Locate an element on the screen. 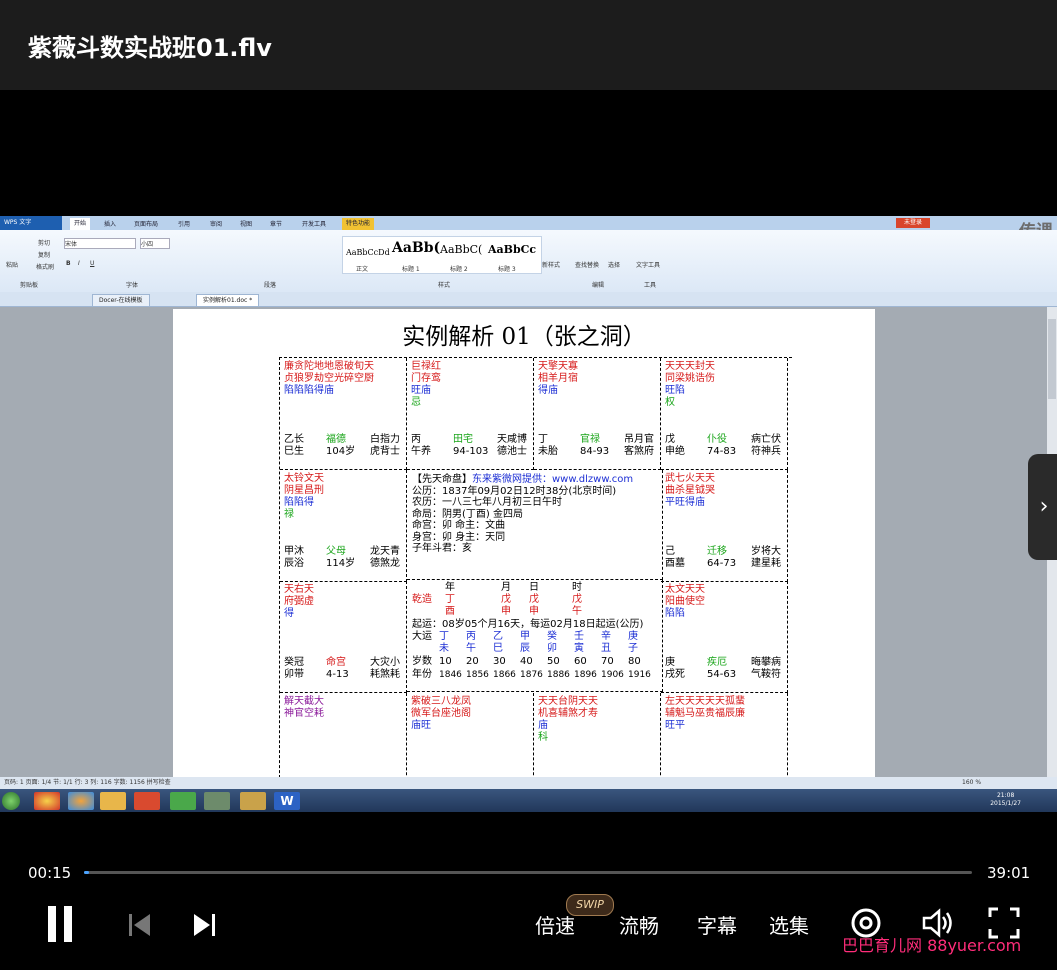 The width and height of the screenshot is (1057, 970). total-time: 39:01 is located at coordinates (1009, 873).